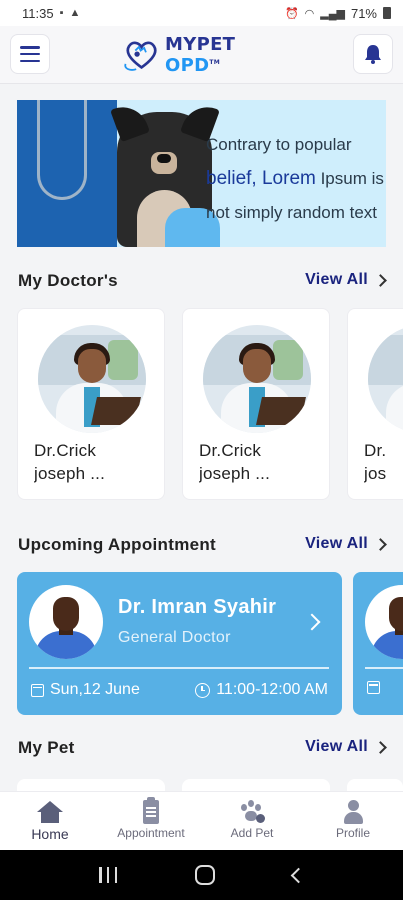  I want to click on signal-icon: ▂▄▆, so click(332, 13).